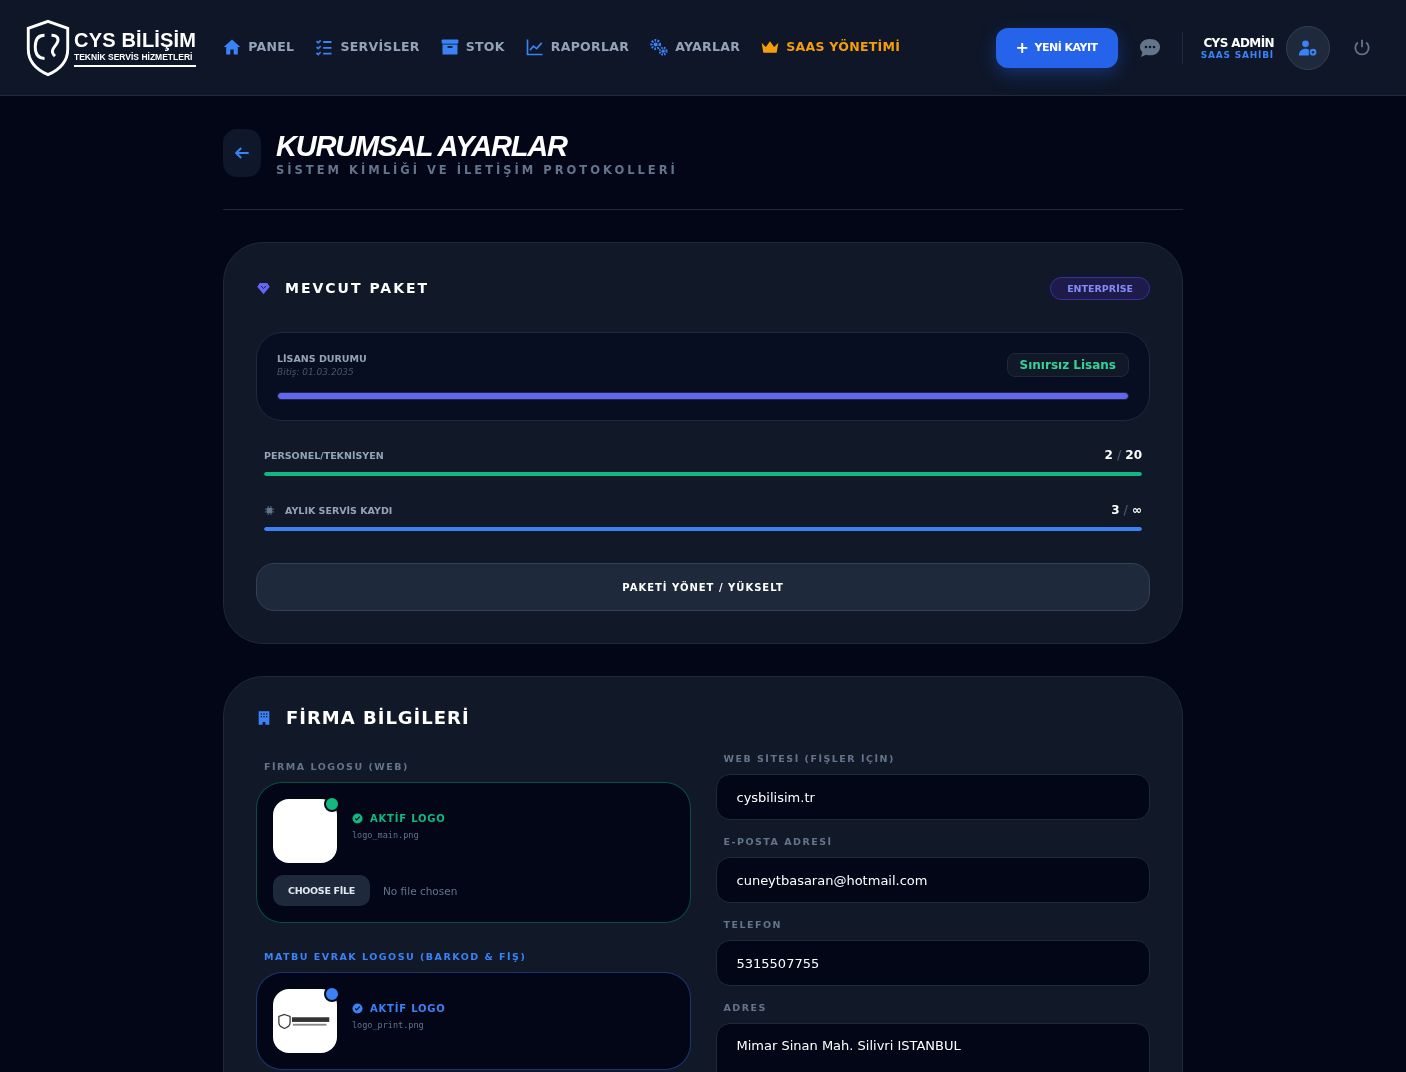  What do you see at coordinates (703, 587) in the screenshot?
I see `manage-package-button: PAKETİ YÖNET / YÜKSELT` at bounding box center [703, 587].